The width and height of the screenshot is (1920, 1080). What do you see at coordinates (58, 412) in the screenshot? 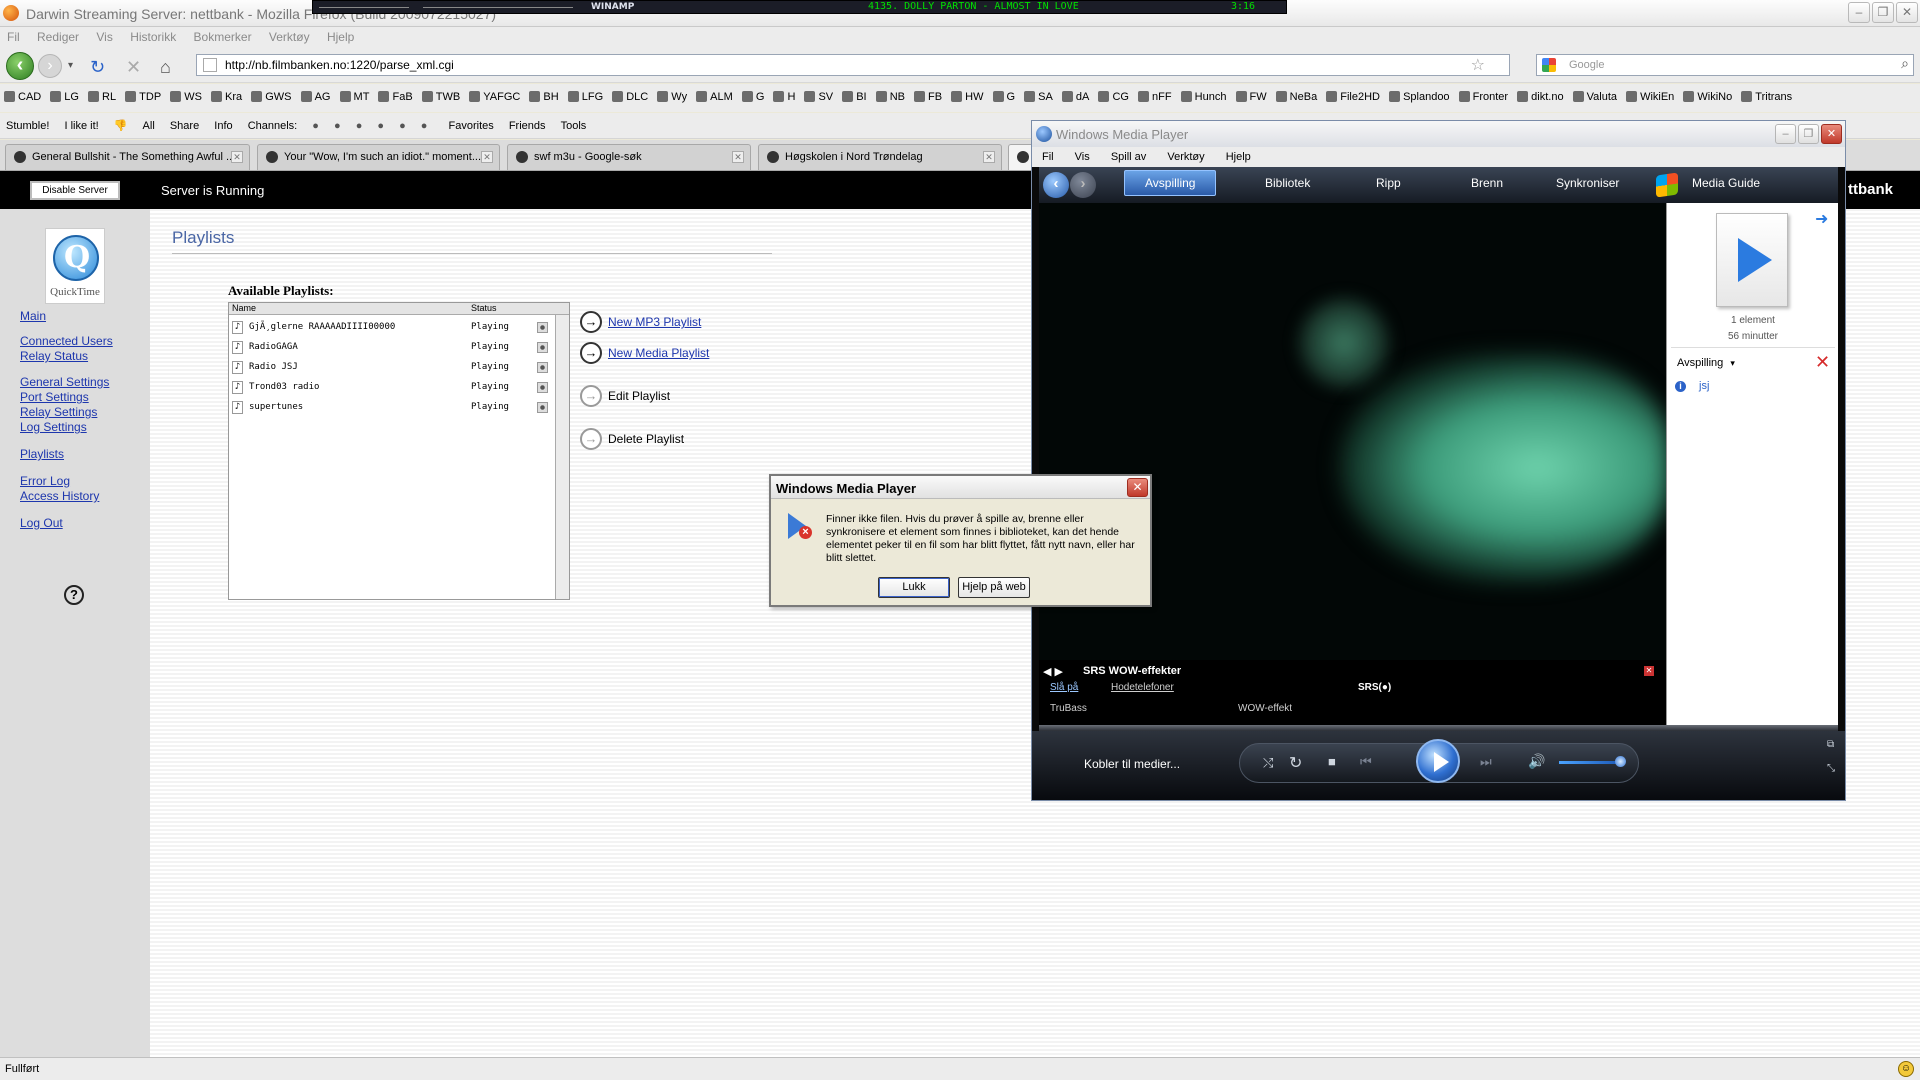
I see `nav-relay-settings: Relay Settings` at bounding box center [58, 412].